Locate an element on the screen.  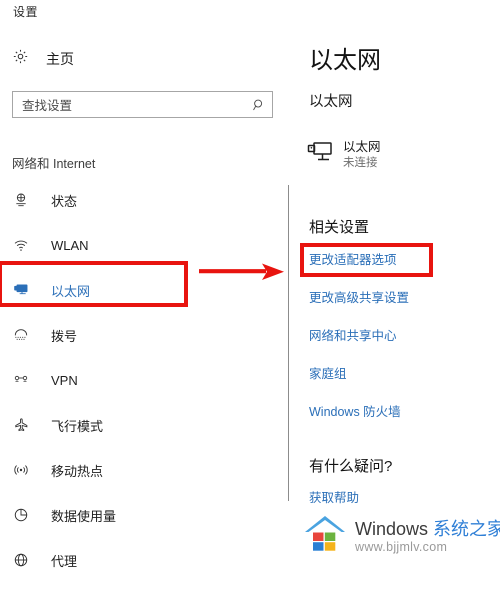
proxy-globe-icon is located at coordinates (25, 560).